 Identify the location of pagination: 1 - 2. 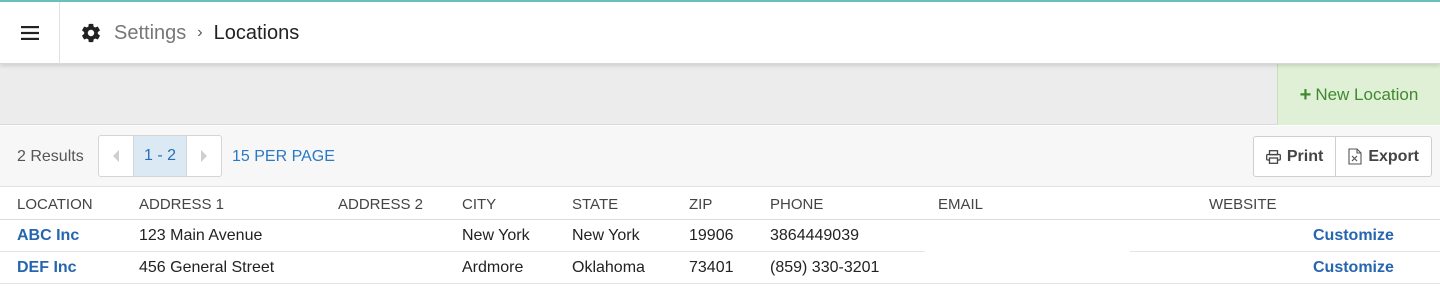
(160, 156).